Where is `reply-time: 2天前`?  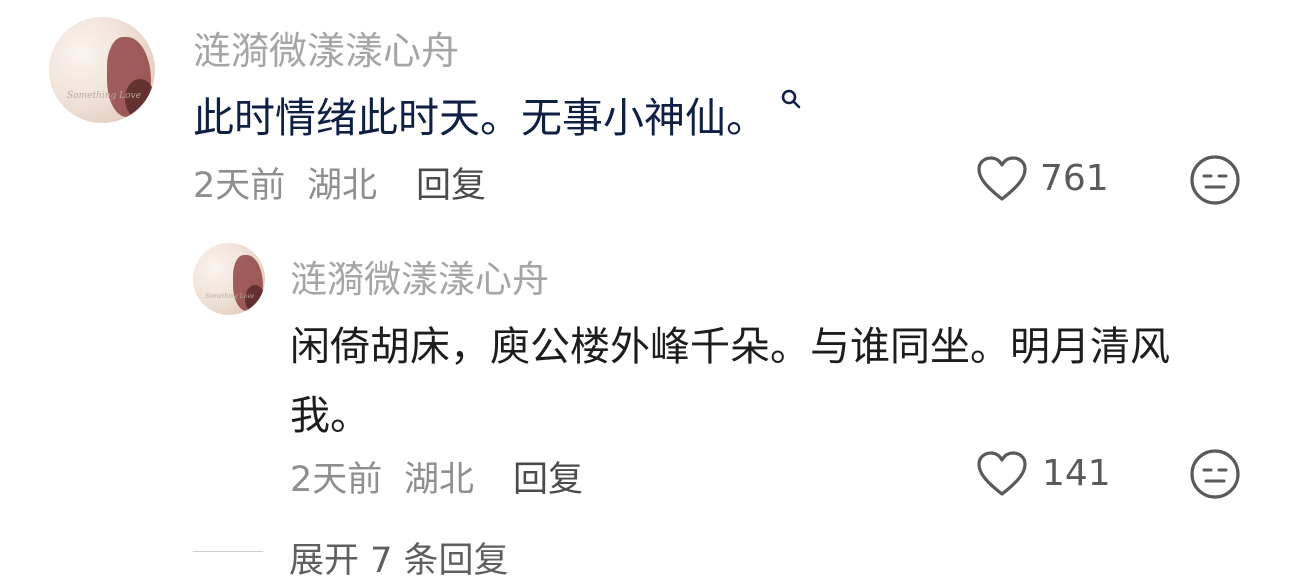
reply-time: 2天前 is located at coordinates (336, 480).